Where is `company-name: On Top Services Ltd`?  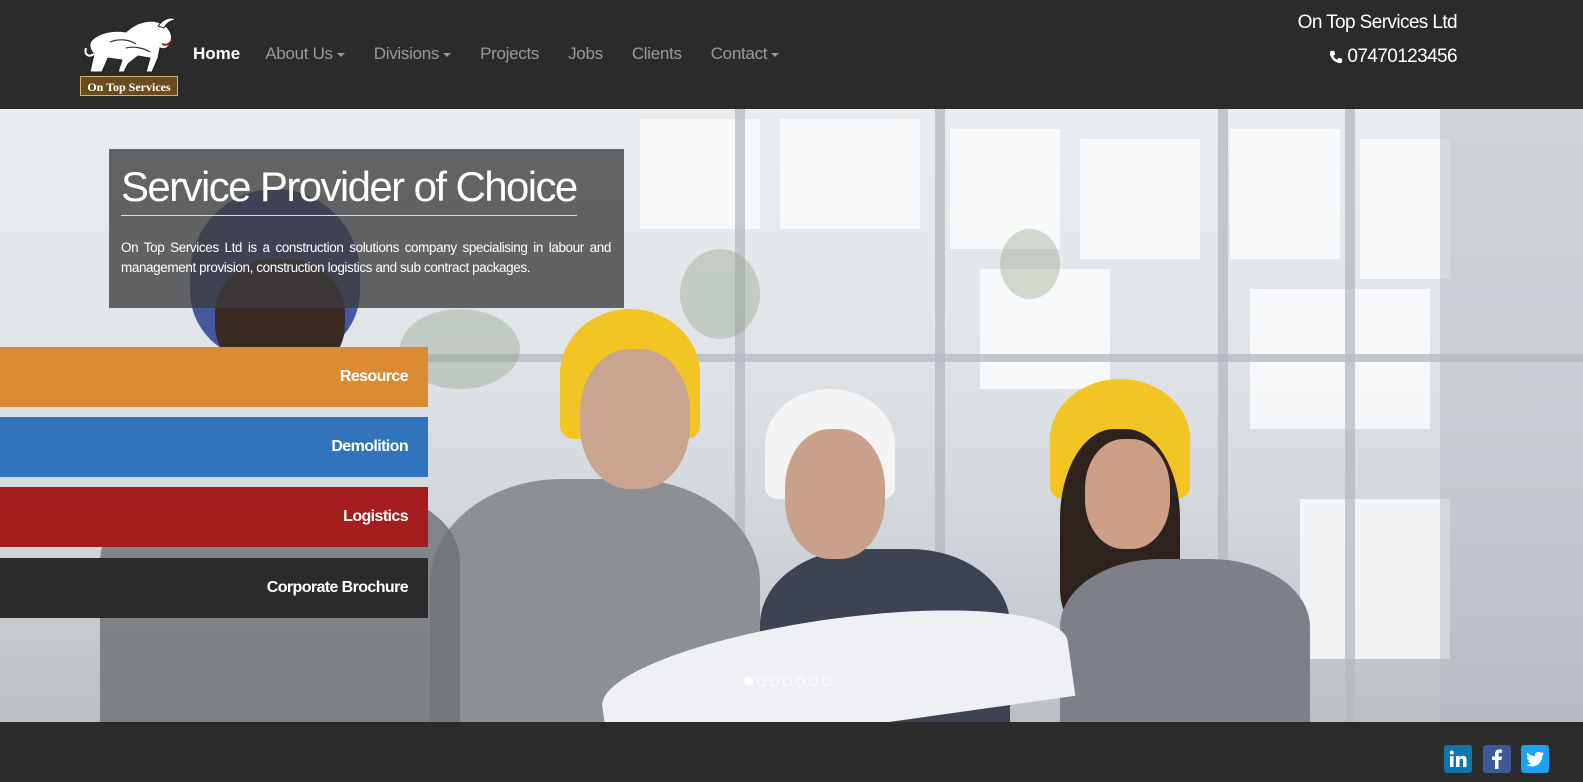
company-name: On Top Services Ltd is located at coordinates (1377, 22).